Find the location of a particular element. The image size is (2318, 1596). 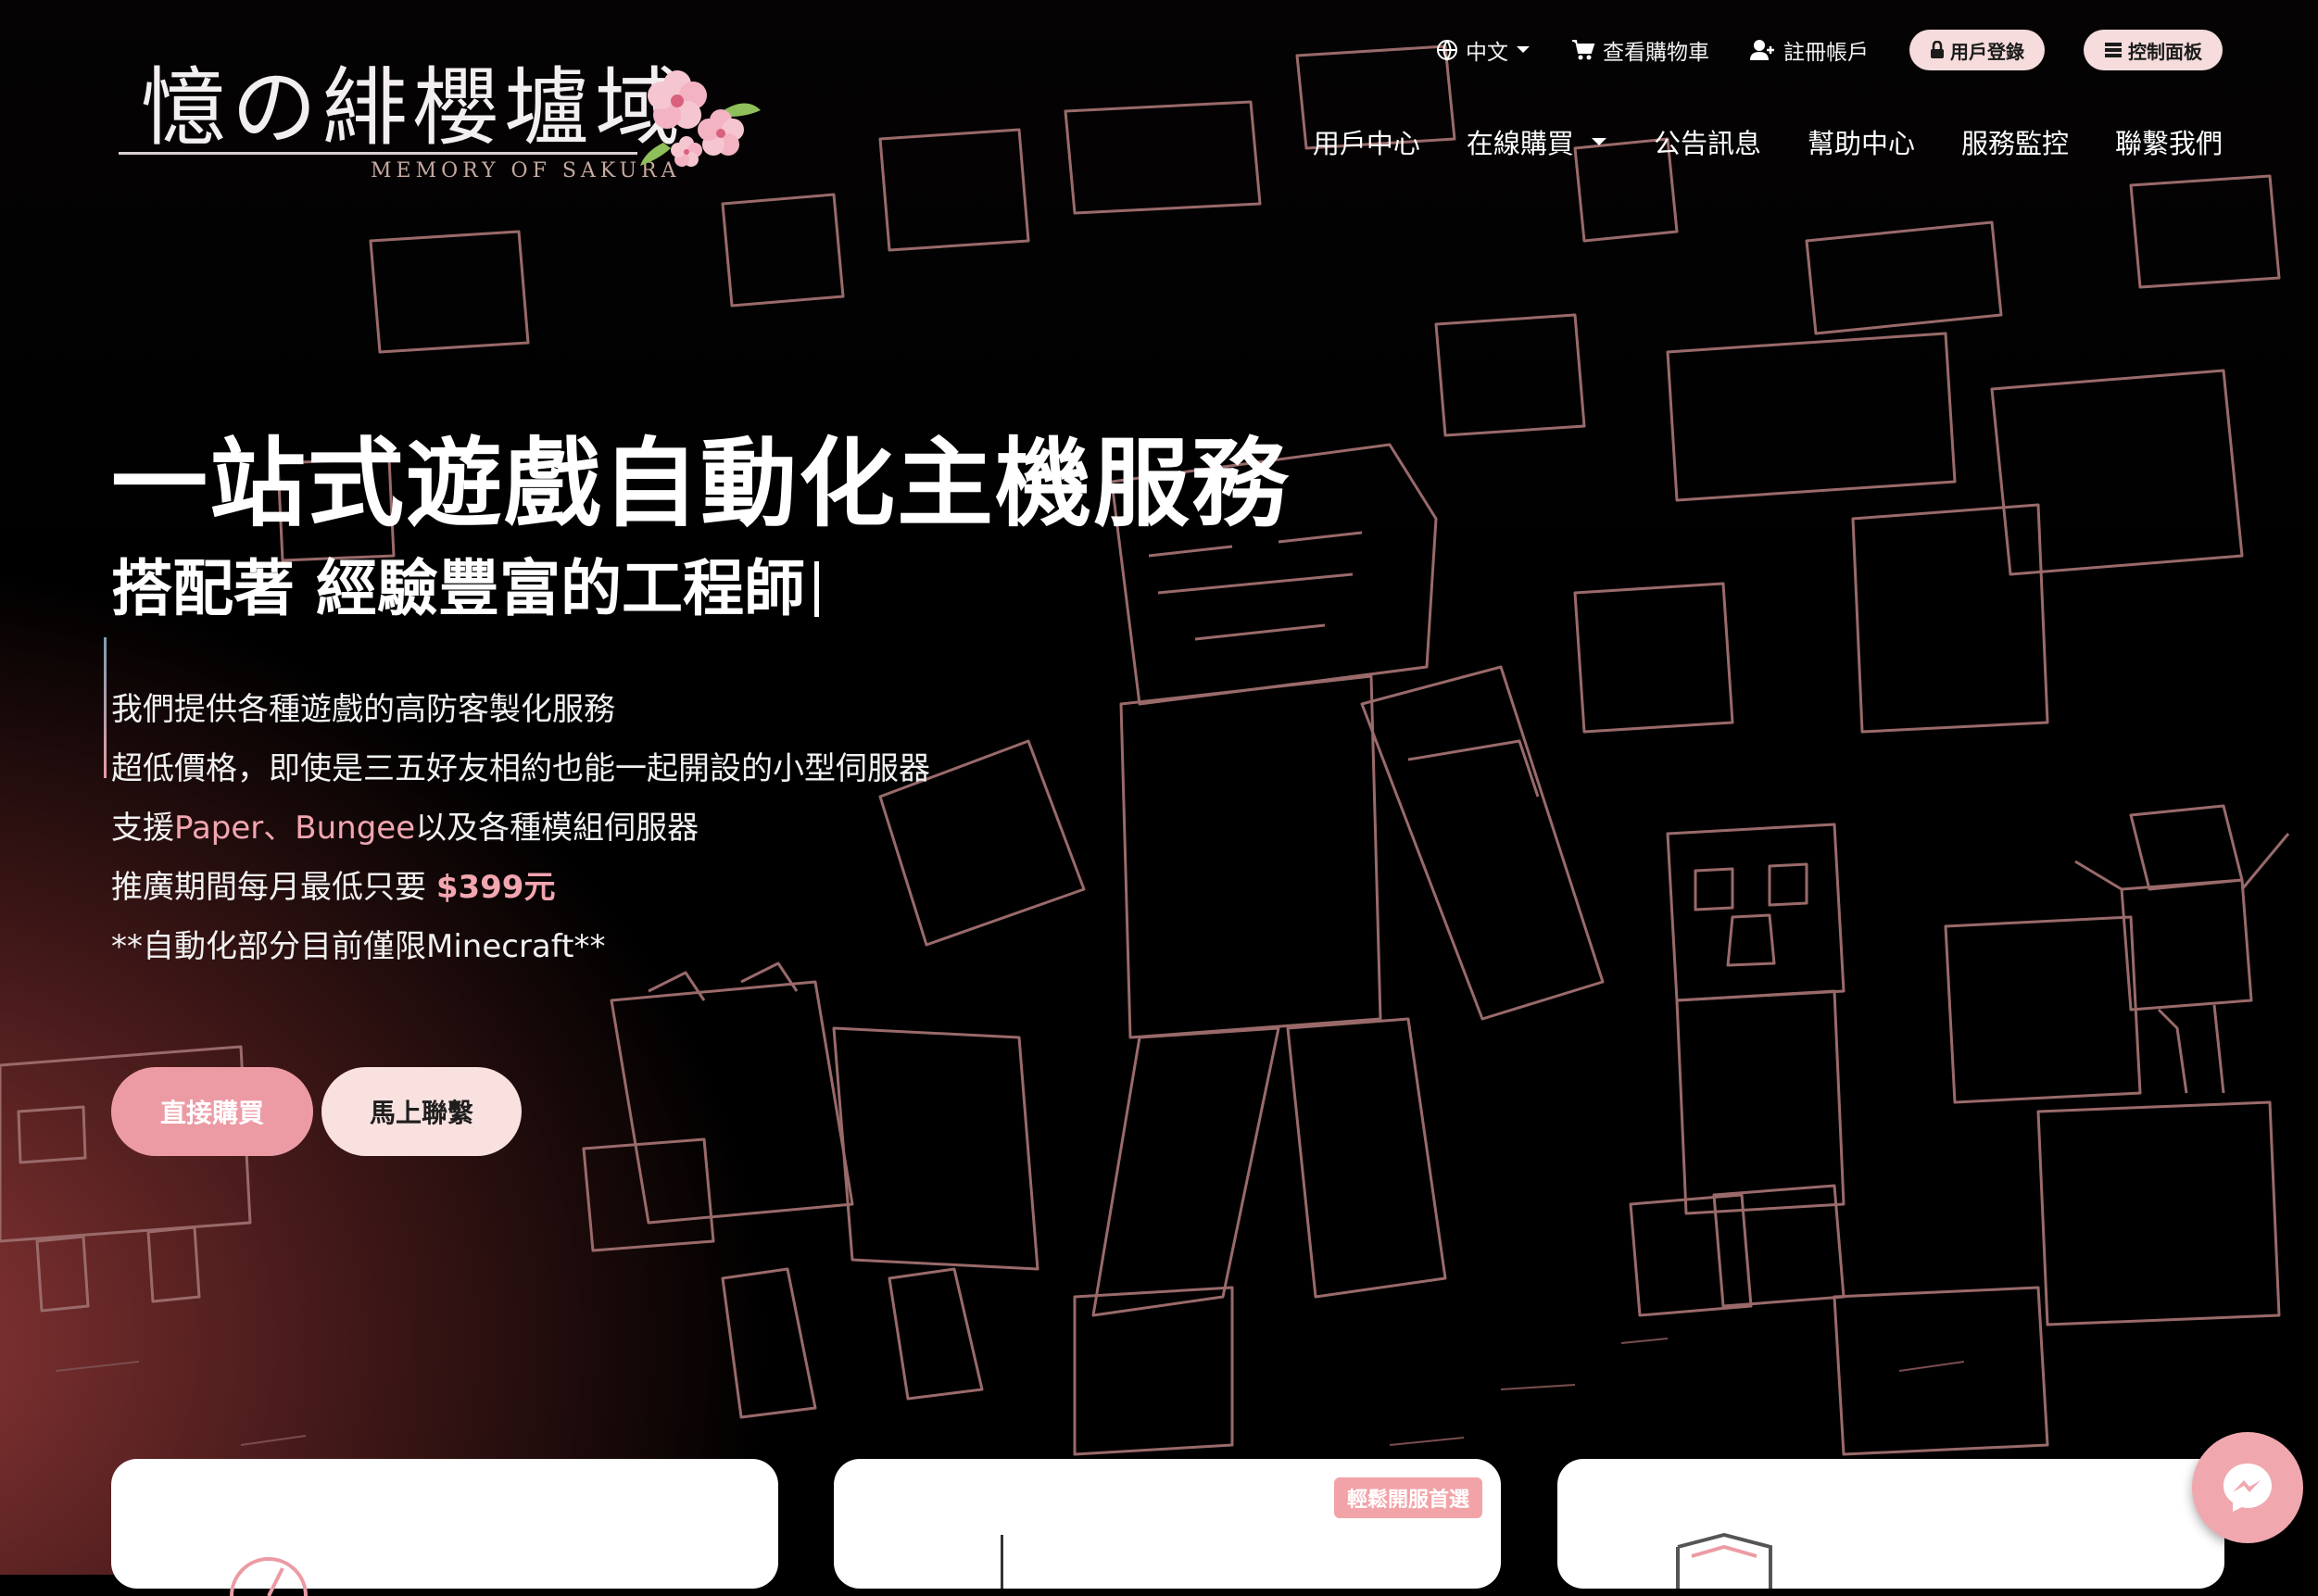

nav-contact-us: 聯繫我們 is located at coordinates (2169, 141).